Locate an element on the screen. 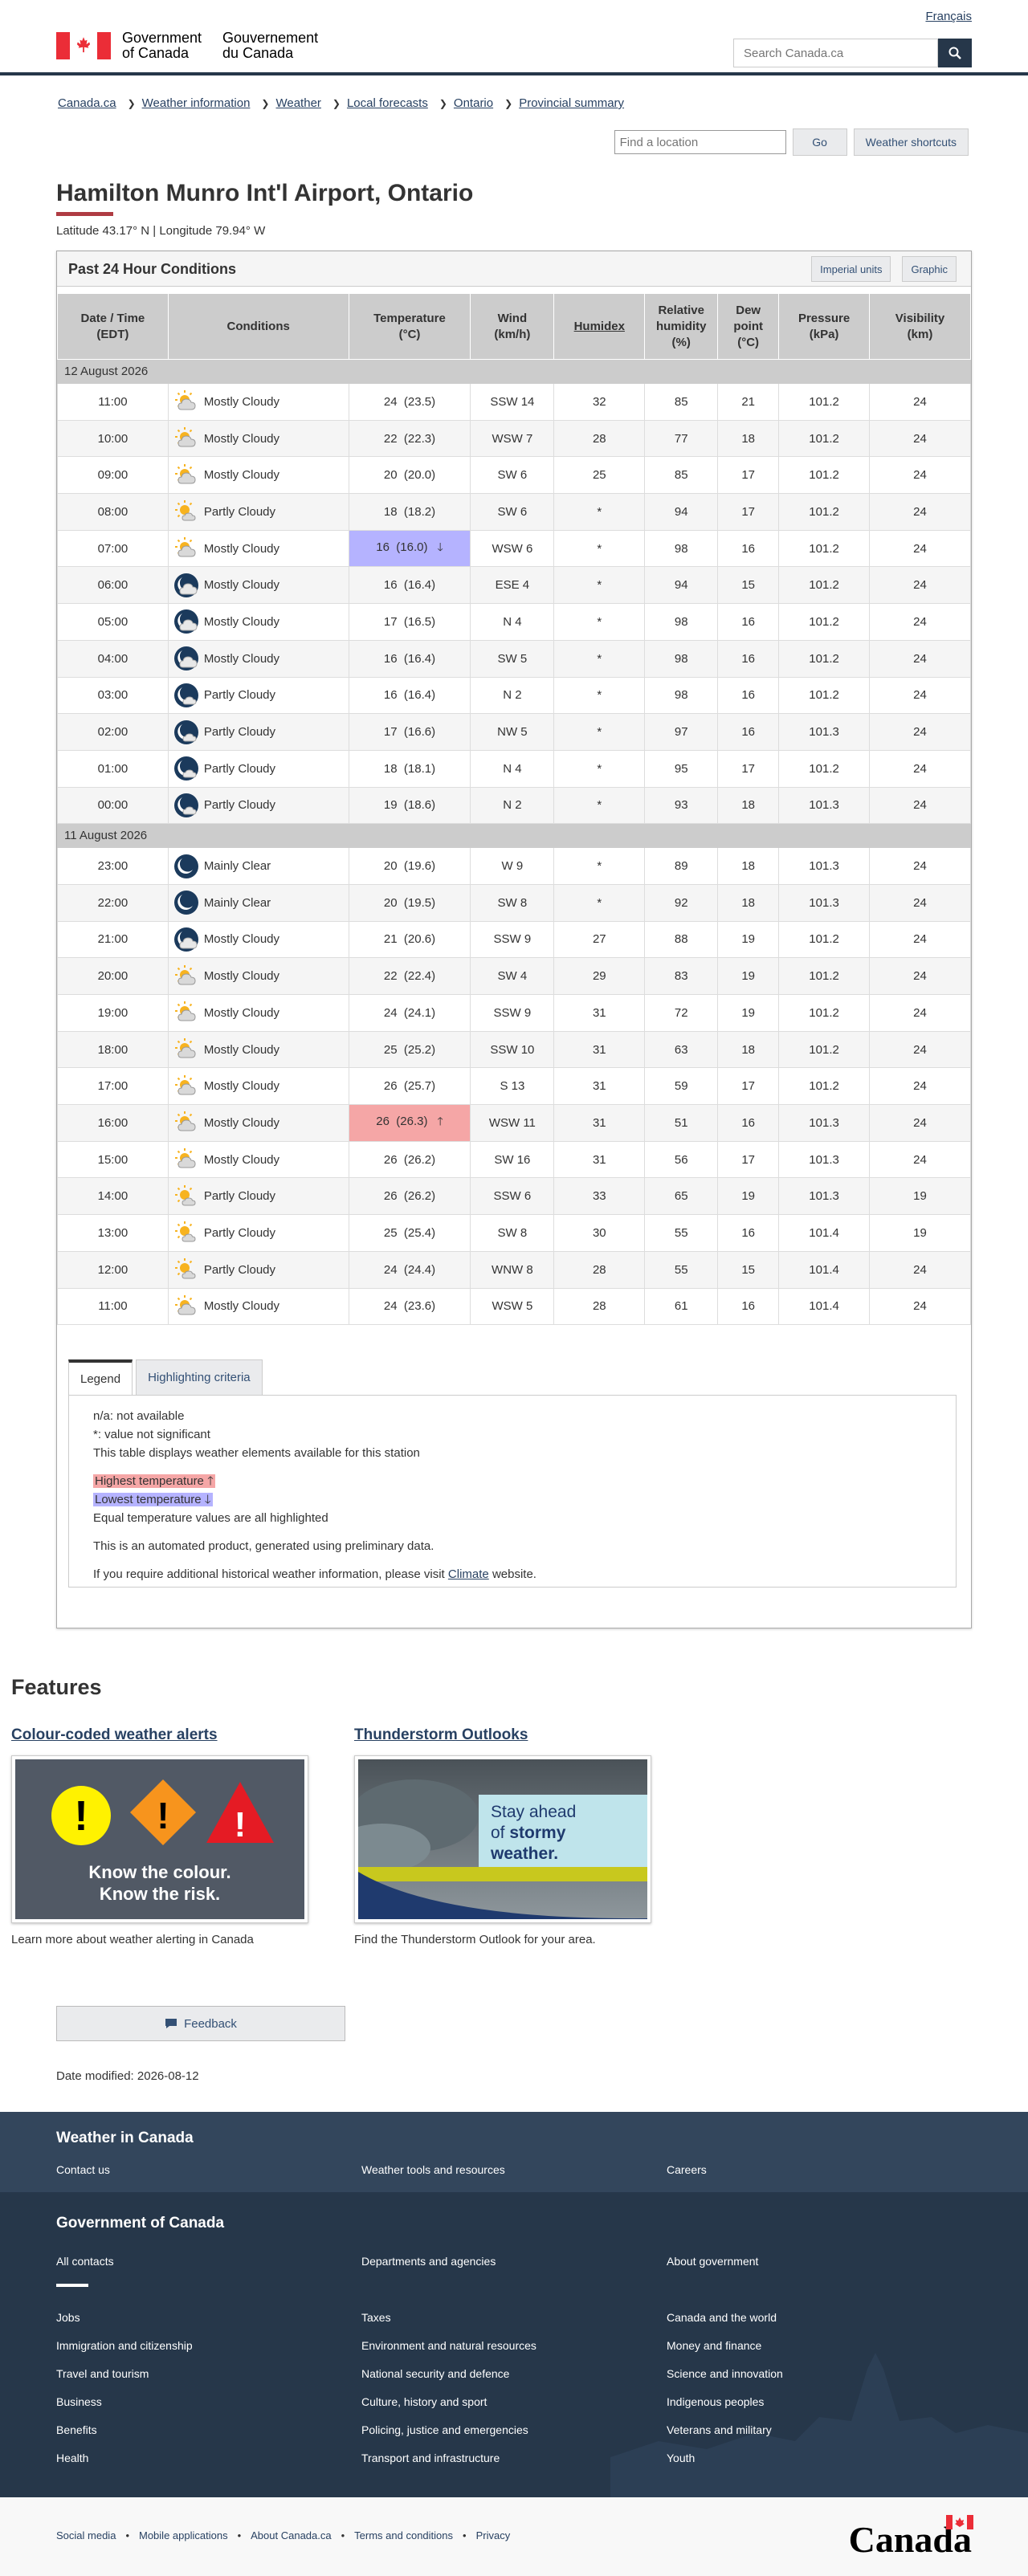  features-title: Features is located at coordinates (56, 1687).